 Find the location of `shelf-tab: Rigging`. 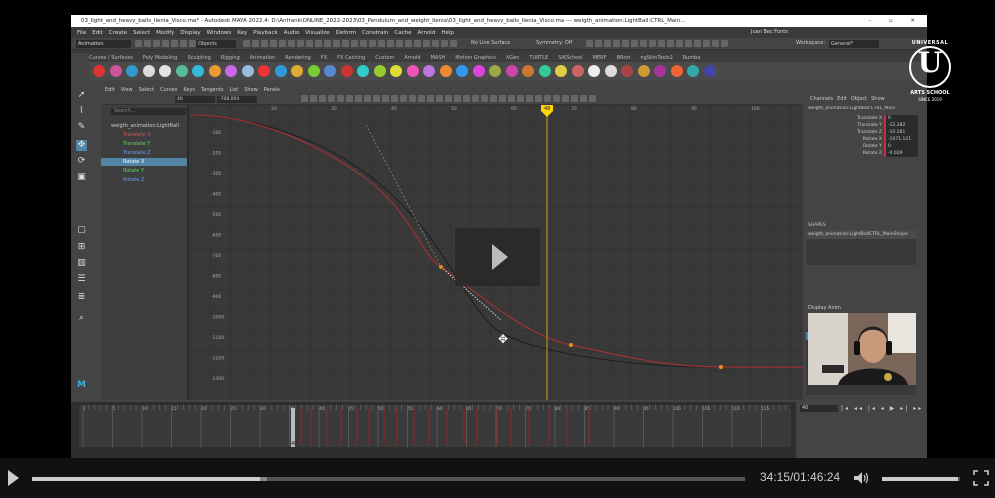

shelf-tab: Rigging is located at coordinates (230, 58).